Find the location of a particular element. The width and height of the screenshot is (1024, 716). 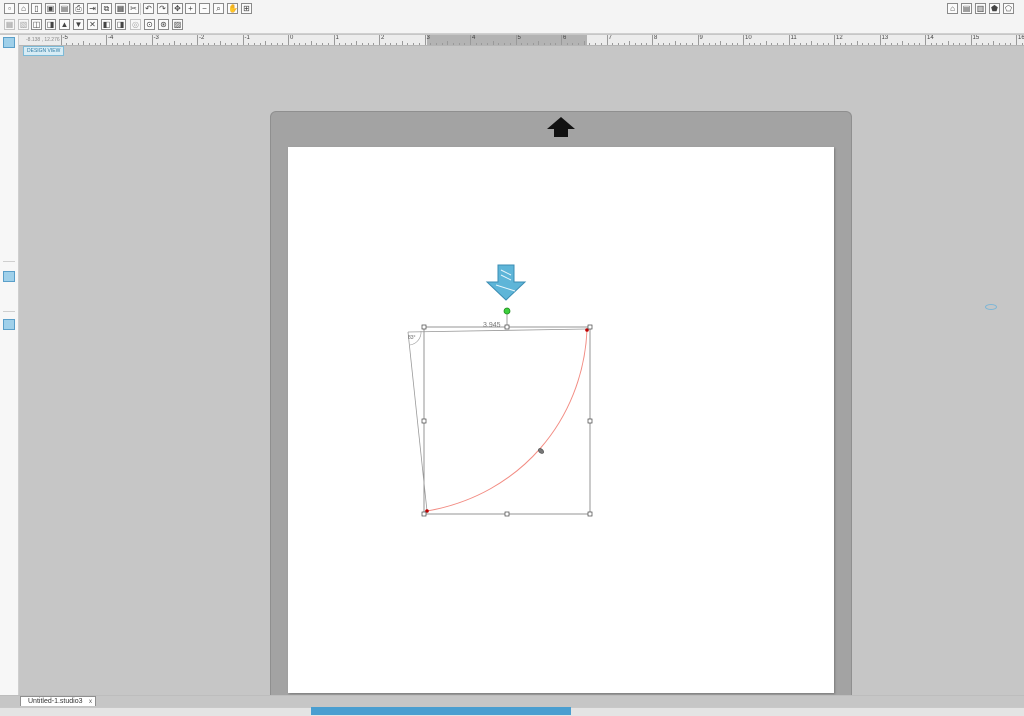

handle-top-right is located at coordinates (590, 327).